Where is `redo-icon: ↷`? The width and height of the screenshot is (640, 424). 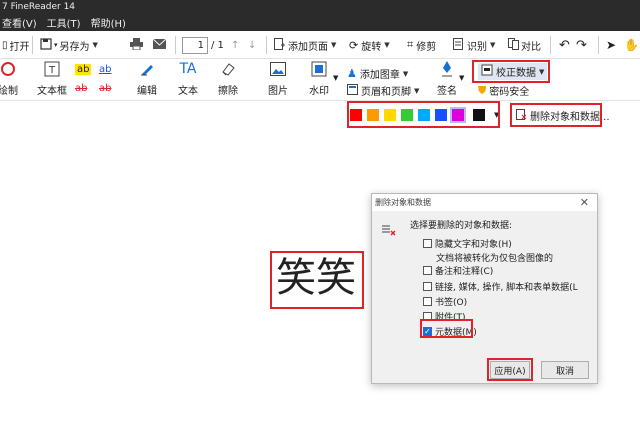 redo-icon: ↷ is located at coordinates (581, 45).